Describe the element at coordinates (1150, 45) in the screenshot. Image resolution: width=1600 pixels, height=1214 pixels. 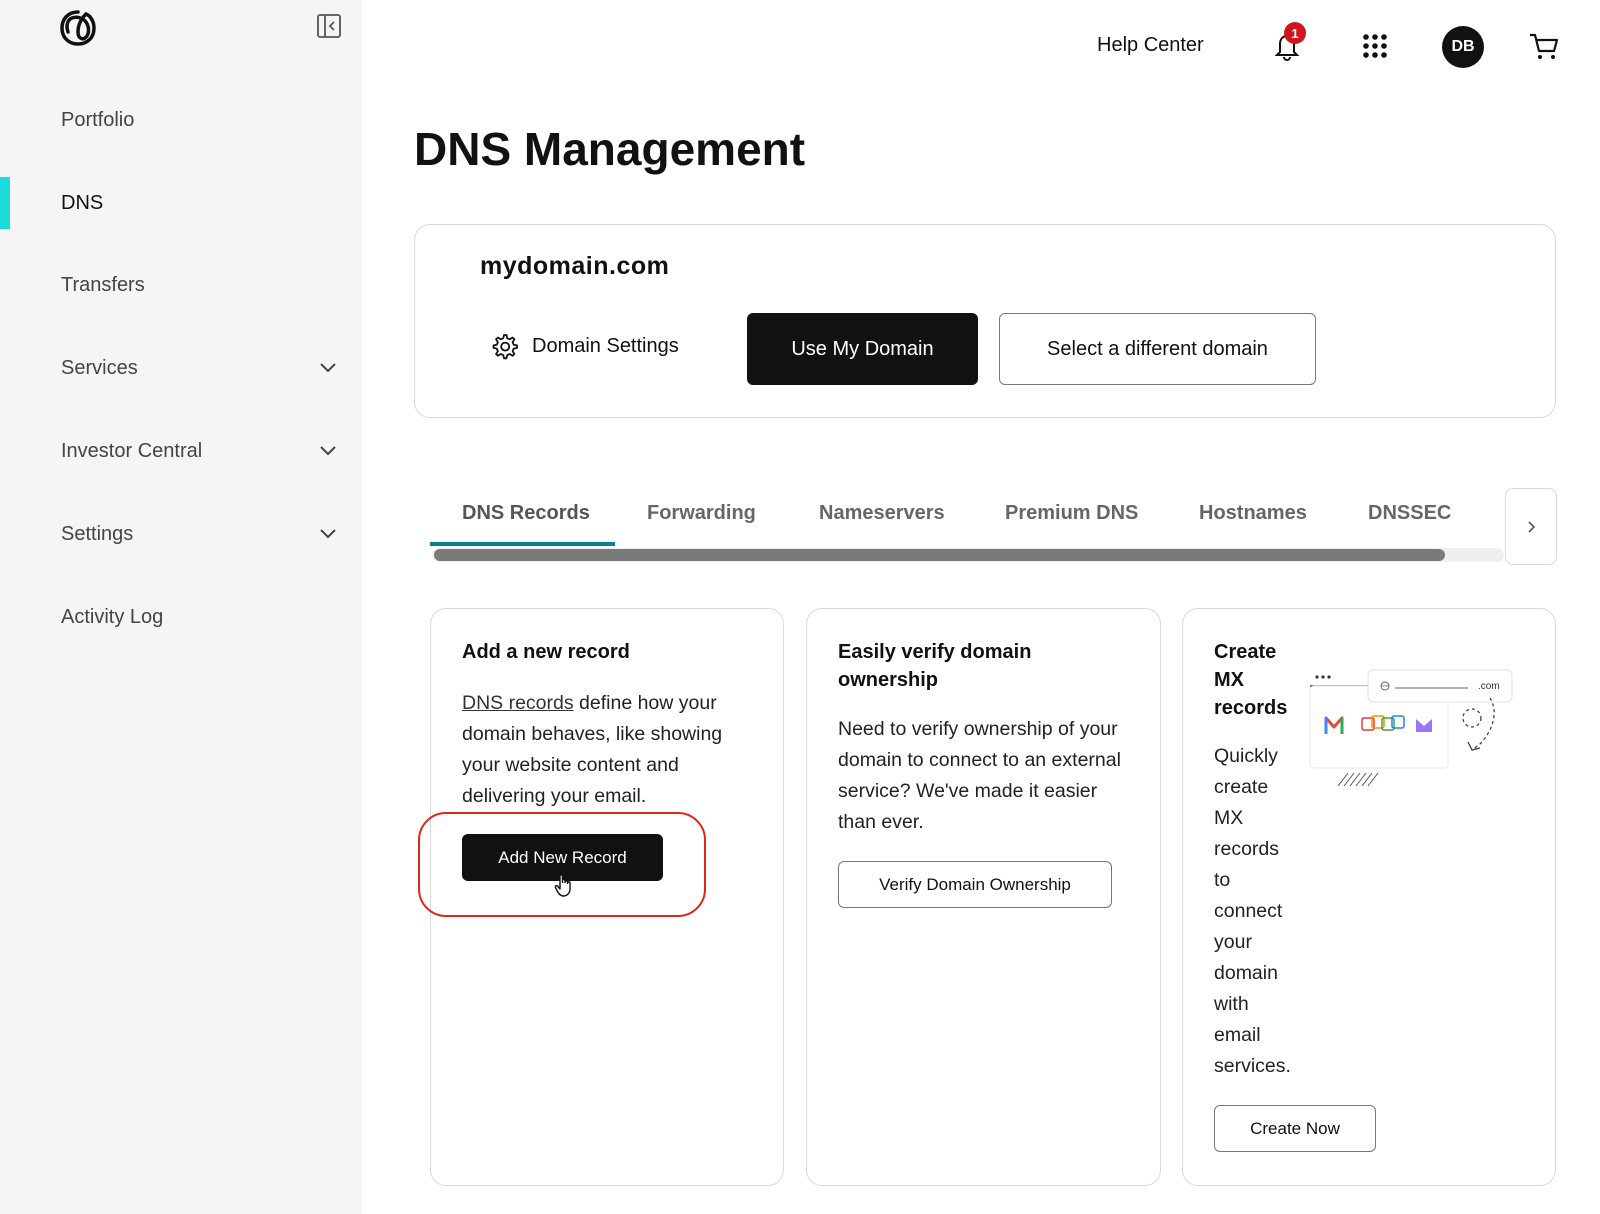
I see `help-center-link: Help Center` at that location.